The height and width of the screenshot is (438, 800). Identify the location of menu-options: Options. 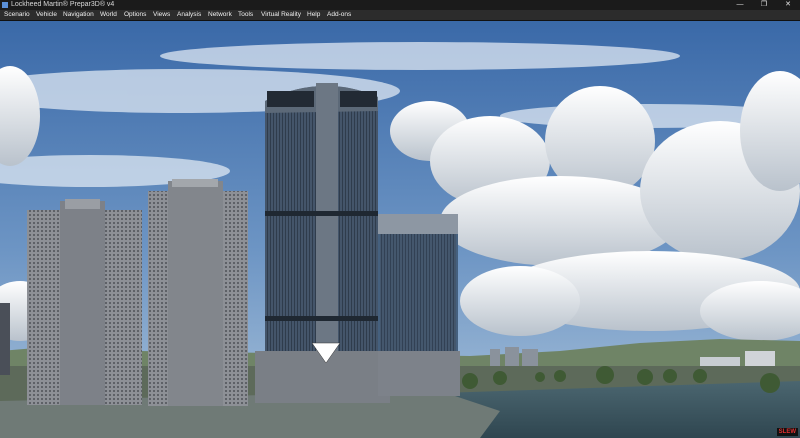
(135, 15).